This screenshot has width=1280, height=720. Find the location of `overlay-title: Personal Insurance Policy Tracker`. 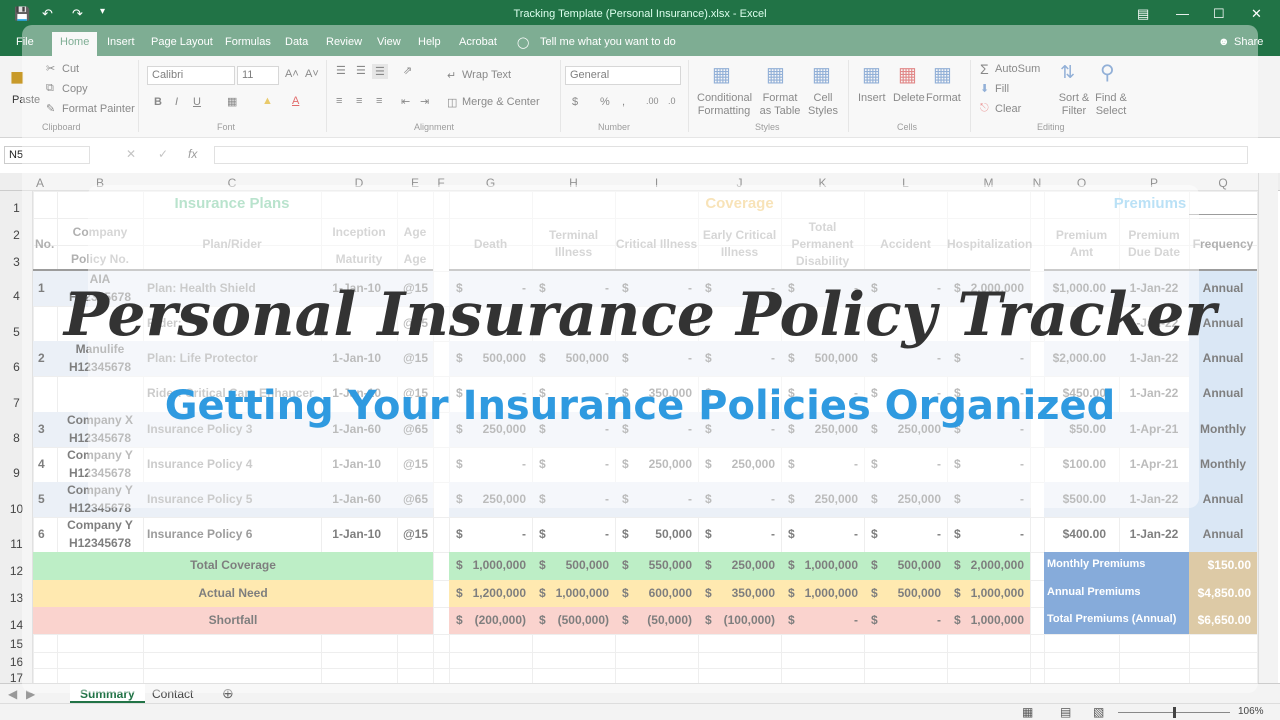

overlay-title: Personal Insurance Policy Tracker is located at coordinates (640, 315).